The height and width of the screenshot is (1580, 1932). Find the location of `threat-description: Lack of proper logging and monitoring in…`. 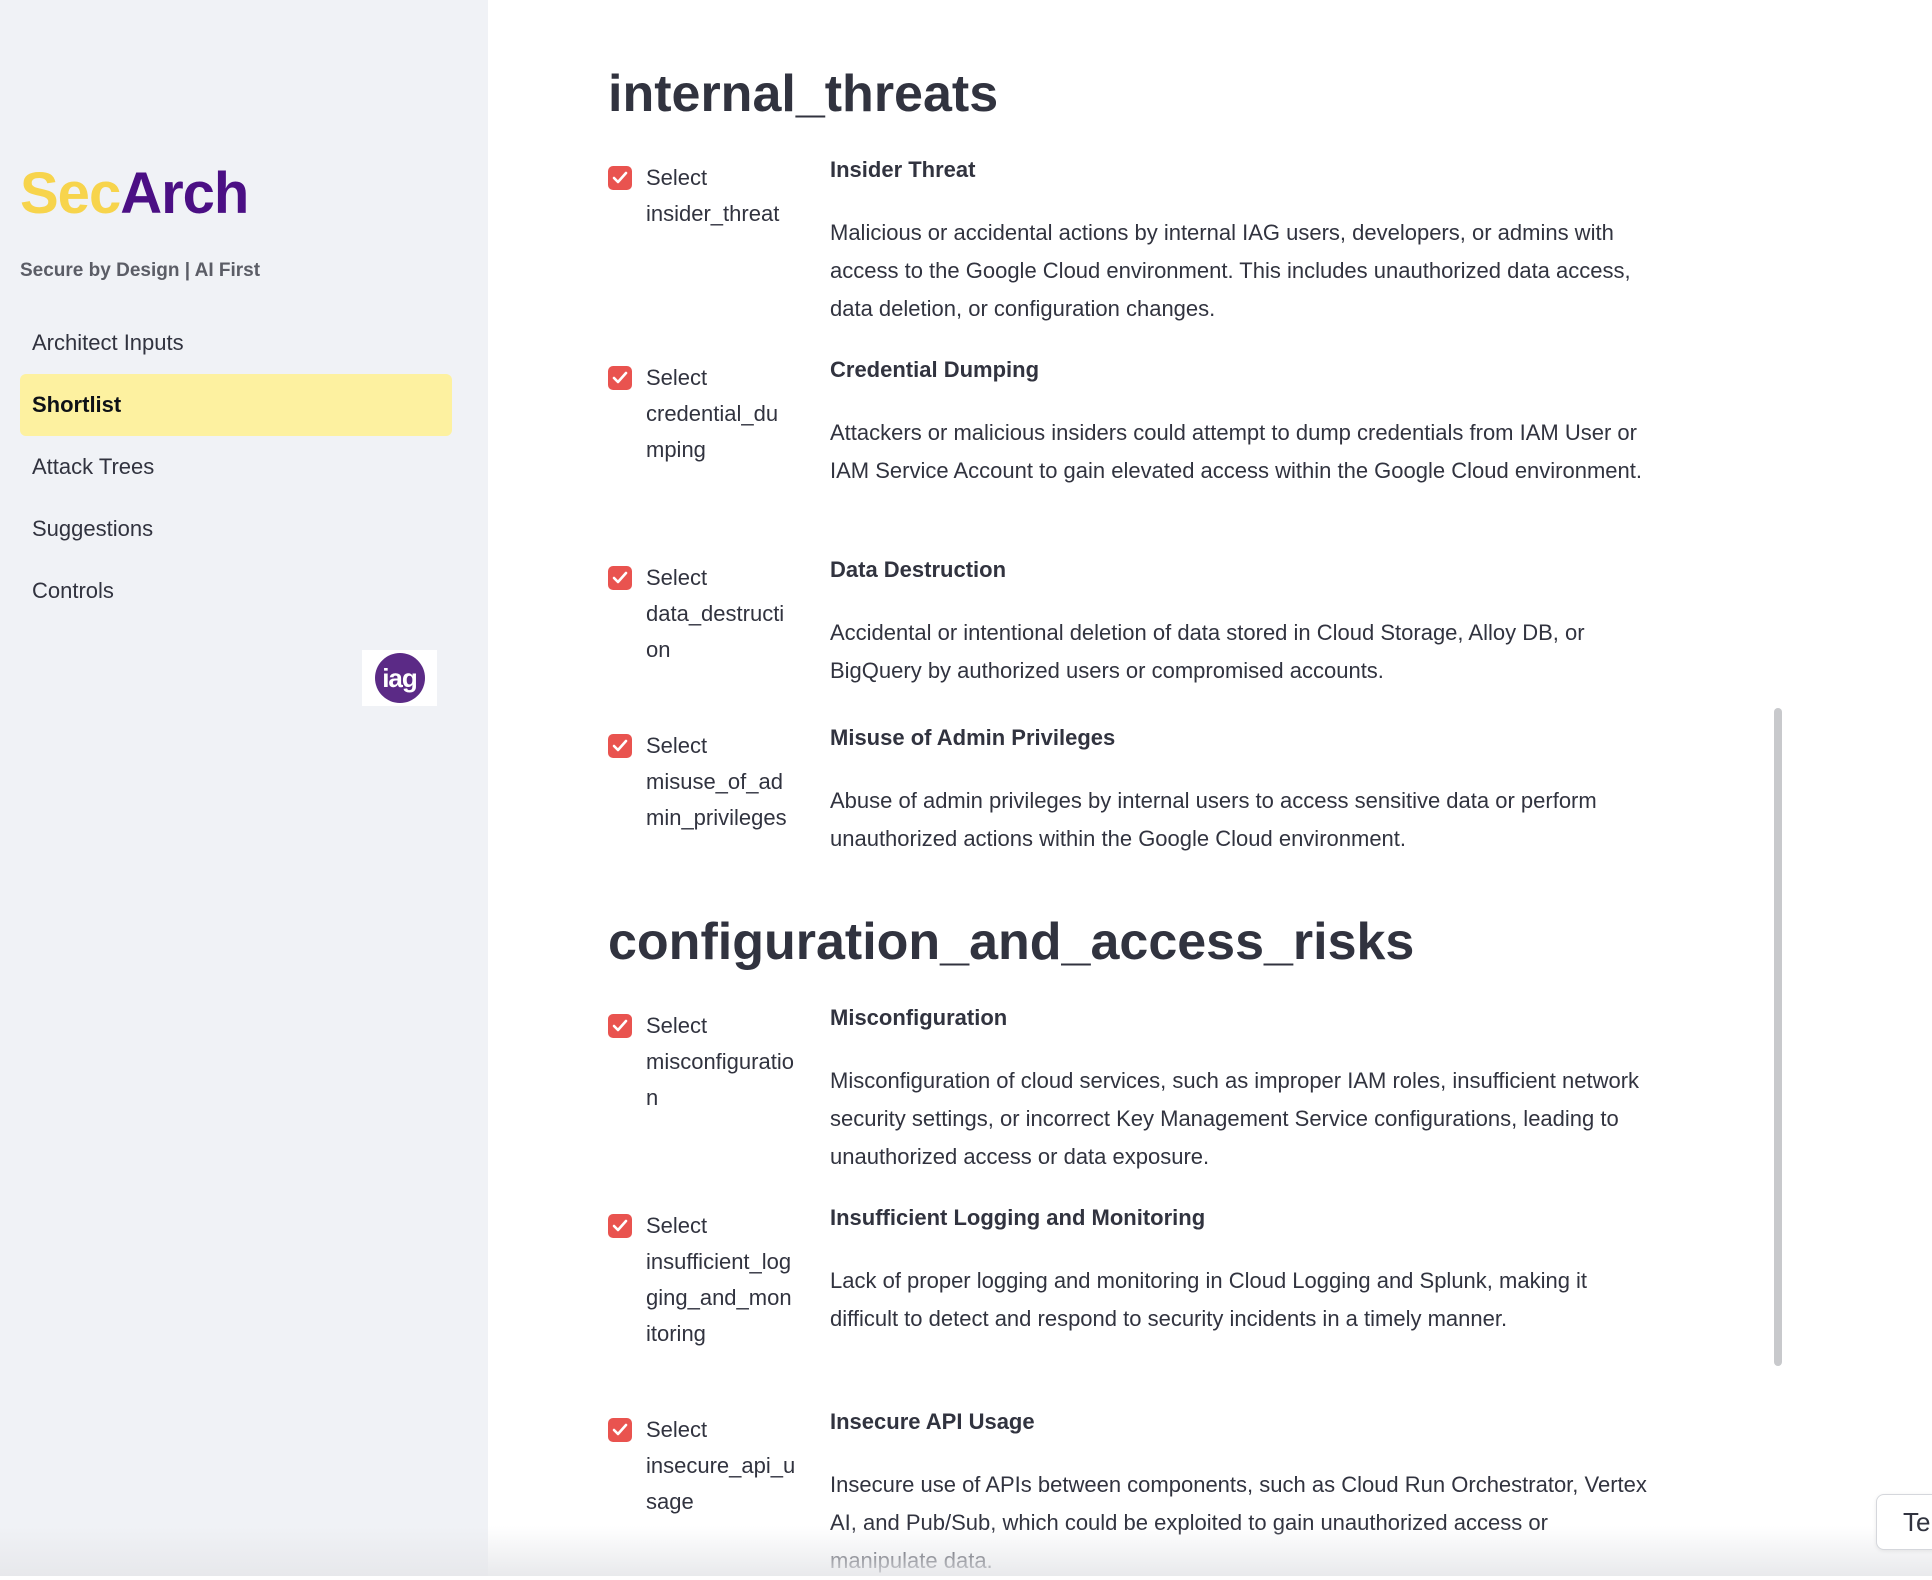

threat-description: Lack of proper logging and monitoring in… is located at coordinates (1209, 1299).